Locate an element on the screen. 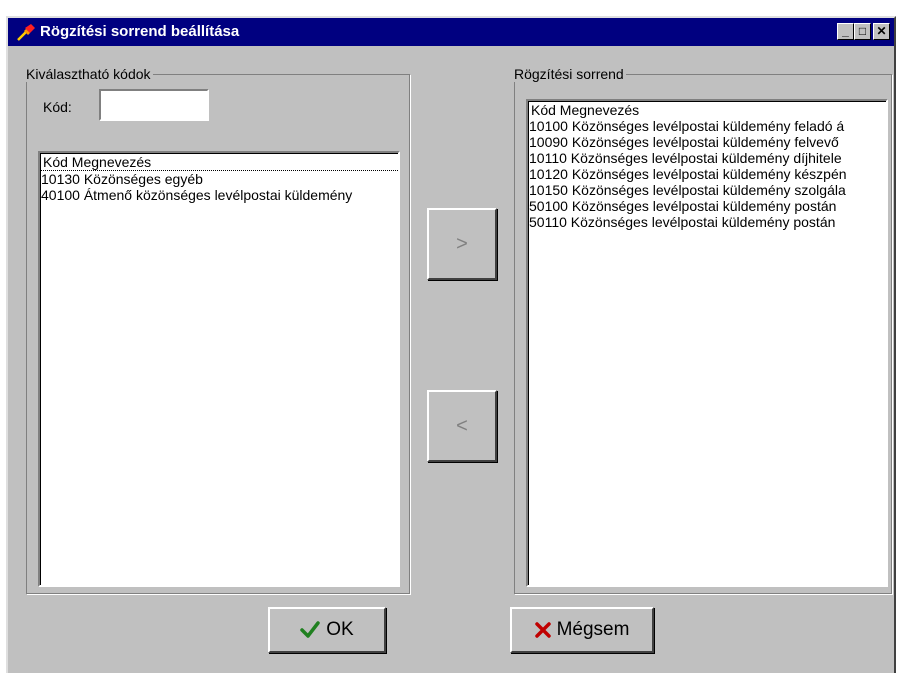 The width and height of the screenshot is (906, 673). close-button: ✕ is located at coordinates (881, 31).